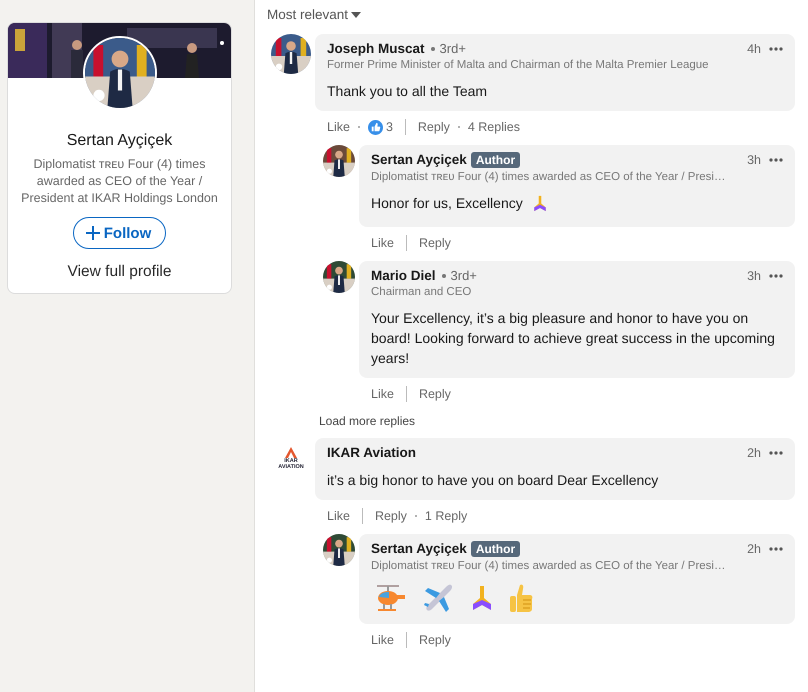 The height and width of the screenshot is (692, 808). Describe the element at coordinates (314, 14) in the screenshot. I see `sort-dropdown: Most relevant` at that location.